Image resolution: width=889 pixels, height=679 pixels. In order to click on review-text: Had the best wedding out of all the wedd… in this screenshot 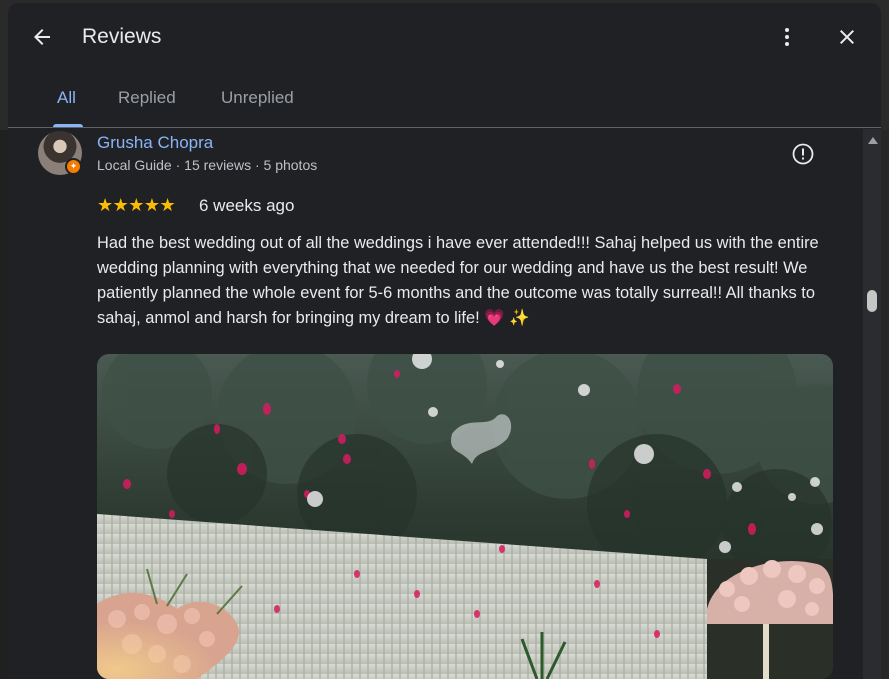, I will do `click(458, 280)`.